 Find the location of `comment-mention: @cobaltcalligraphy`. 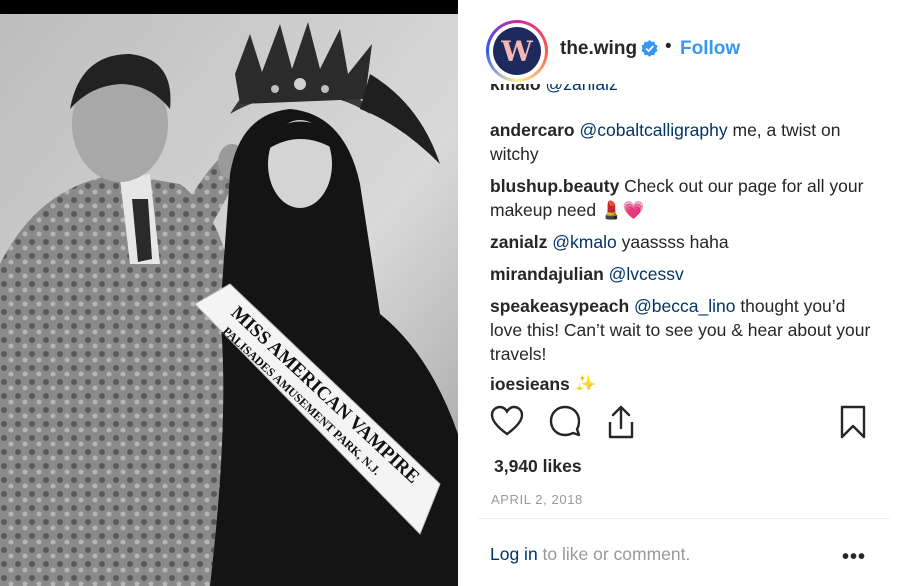

comment-mention: @cobaltcalligraphy is located at coordinates (654, 130).